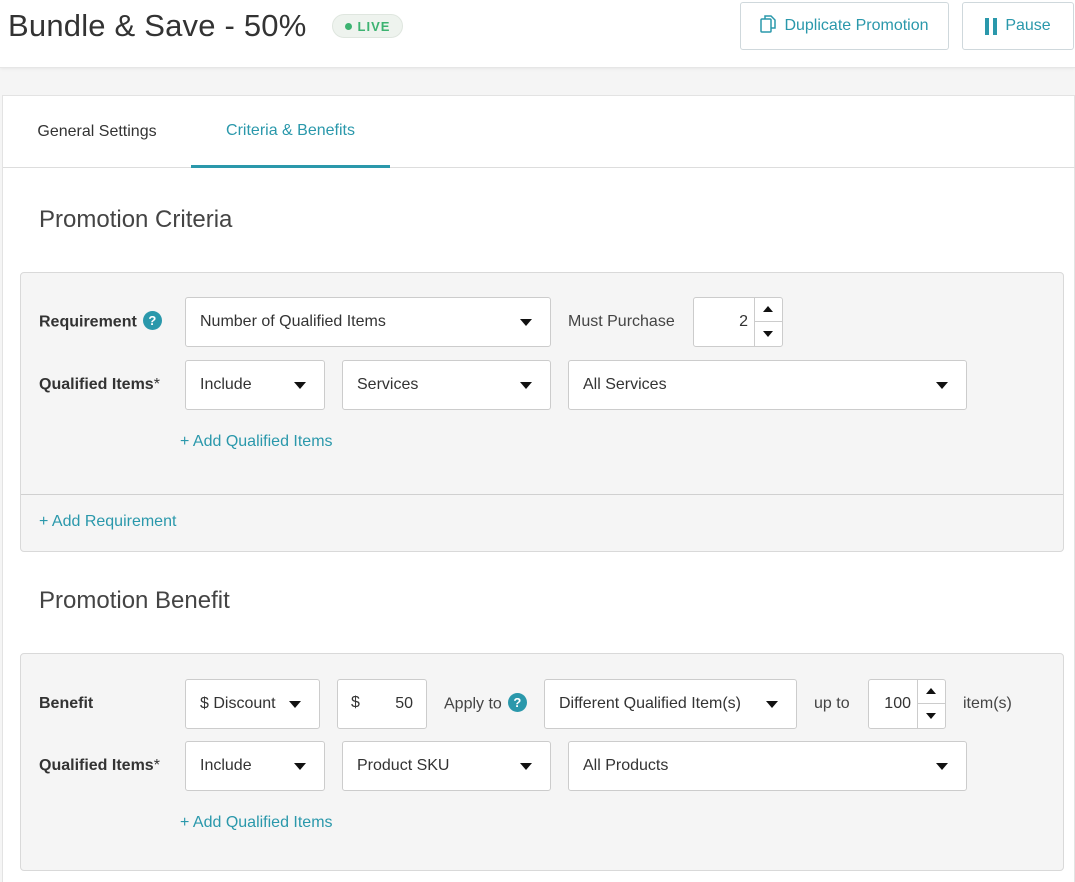 The width and height of the screenshot is (1075, 882). Describe the element at coordinates (293, 321) in the screenshot. I see `requirement-type-value: Number of Qualified Items` at that location.